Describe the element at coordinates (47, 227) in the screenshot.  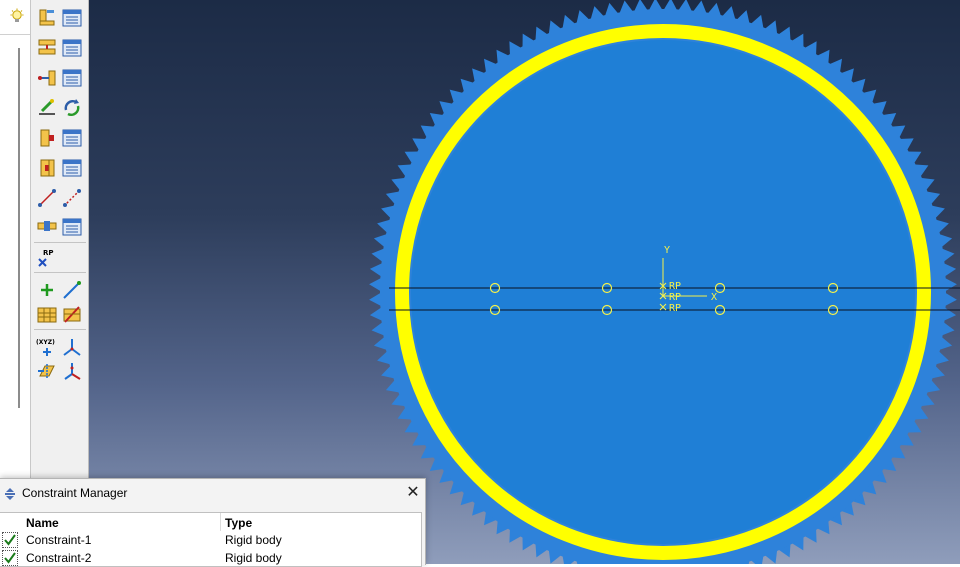
I see `create-display-body-icon` at that location.